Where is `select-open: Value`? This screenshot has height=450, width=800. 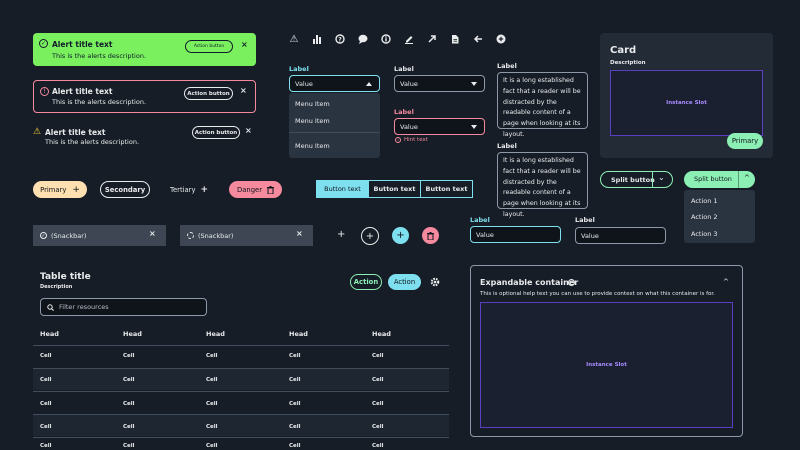 select-open: Value is located at coordinates (334, 83).